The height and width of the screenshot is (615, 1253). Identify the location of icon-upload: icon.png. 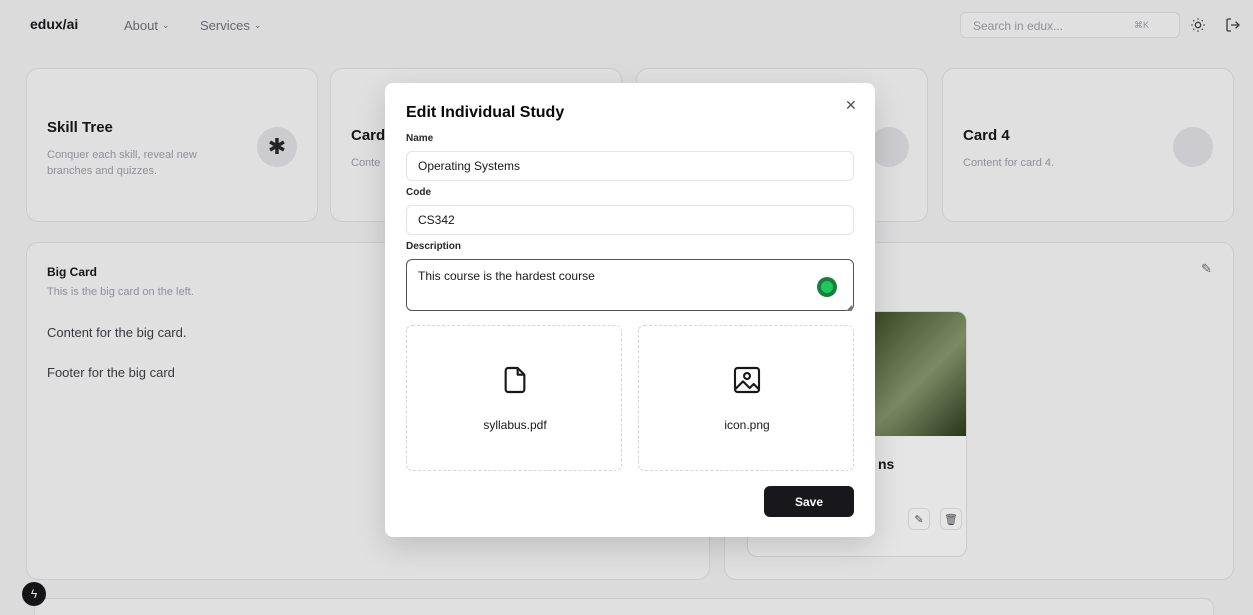
(746, 398).